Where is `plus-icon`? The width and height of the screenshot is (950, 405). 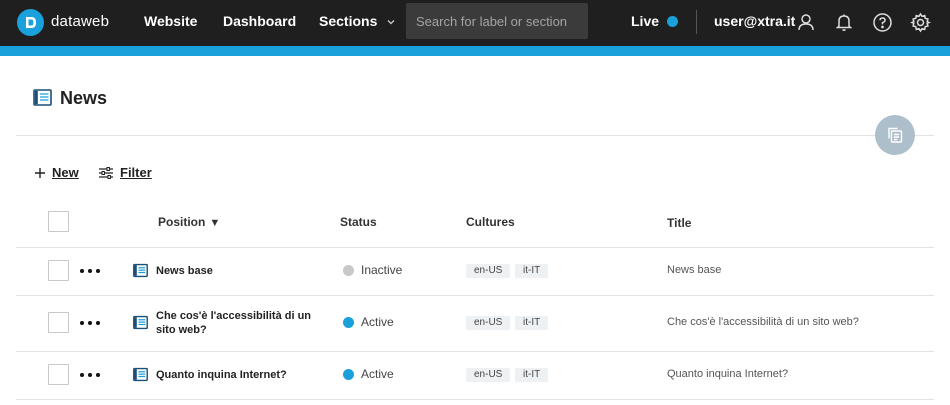
plus-icon is located at coordinates (40, 172).